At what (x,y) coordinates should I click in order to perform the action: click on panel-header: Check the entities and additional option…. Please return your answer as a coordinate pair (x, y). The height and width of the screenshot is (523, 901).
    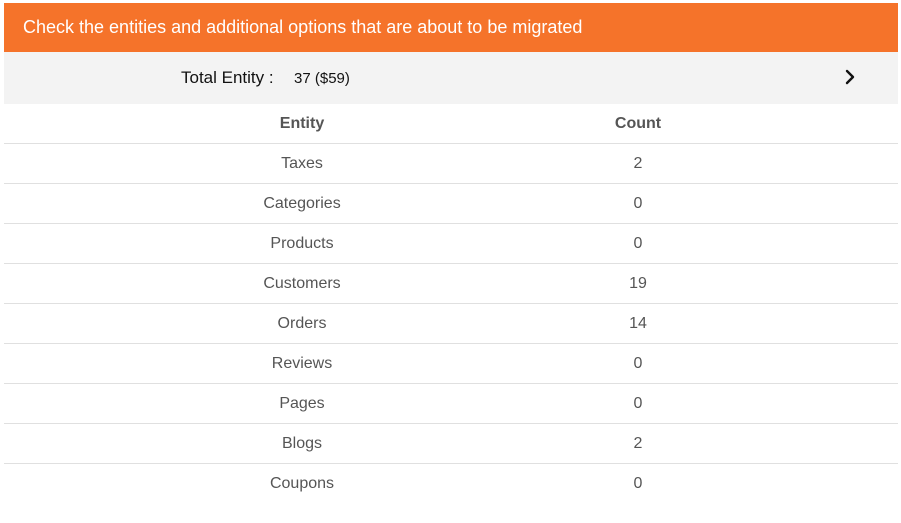
    Looking at the image, I should click on (451, 27).